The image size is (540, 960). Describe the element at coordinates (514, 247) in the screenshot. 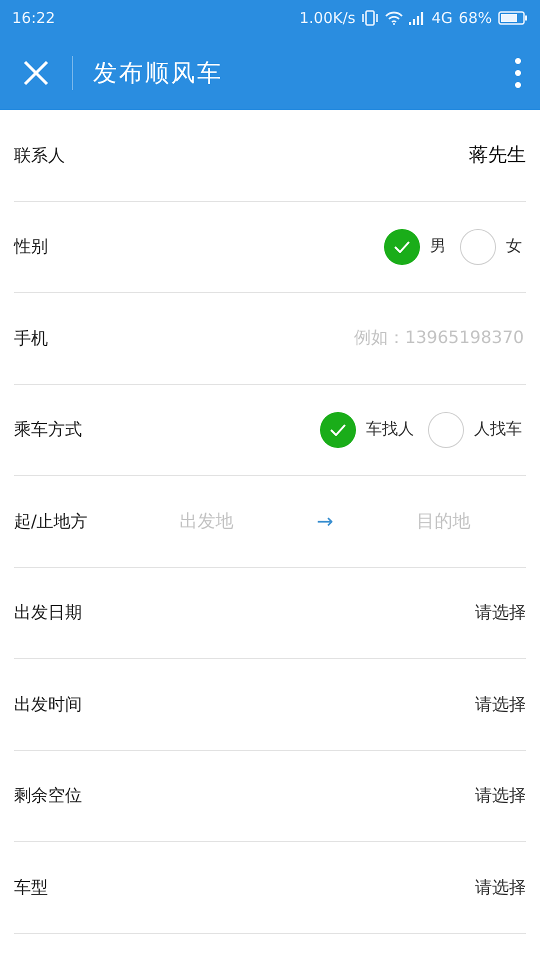

I see `radio-label: 女` at that location.